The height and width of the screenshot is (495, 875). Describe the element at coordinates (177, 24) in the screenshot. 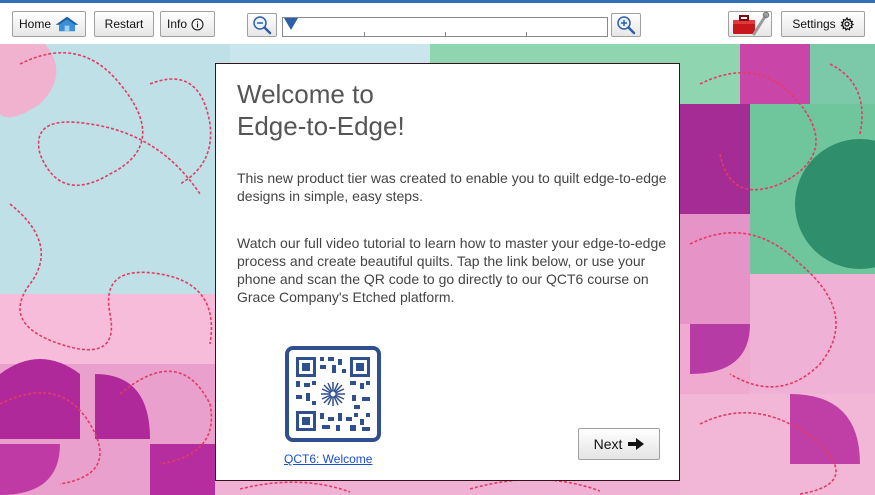

I see `info-label: Info` at that location.